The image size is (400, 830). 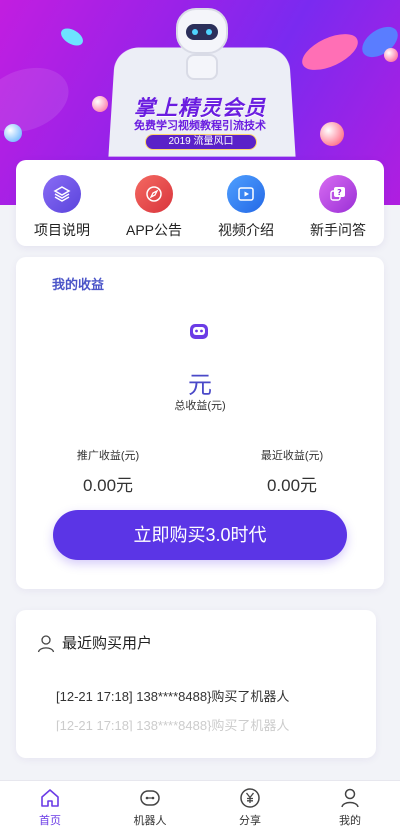 I want to click on layers-icon, so click(x=62, y=194).